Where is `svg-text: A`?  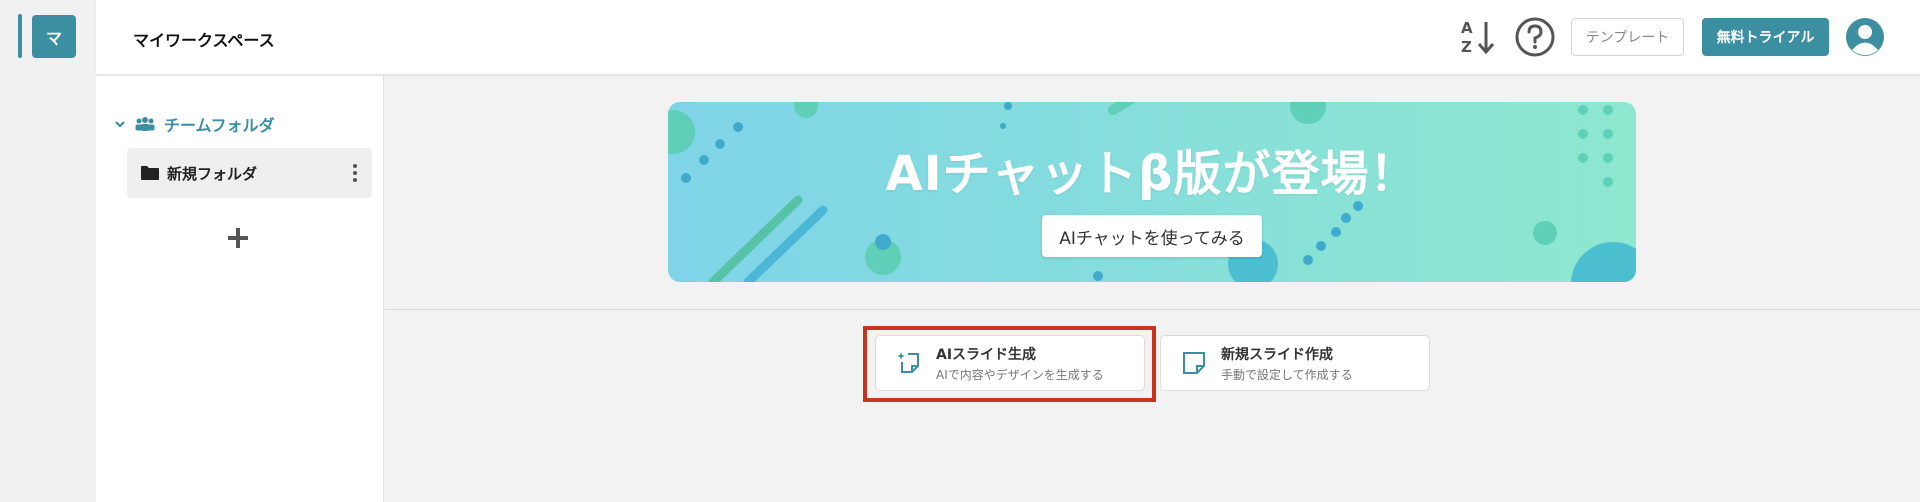 svg-text: A is located at coordinates (1467, 28).